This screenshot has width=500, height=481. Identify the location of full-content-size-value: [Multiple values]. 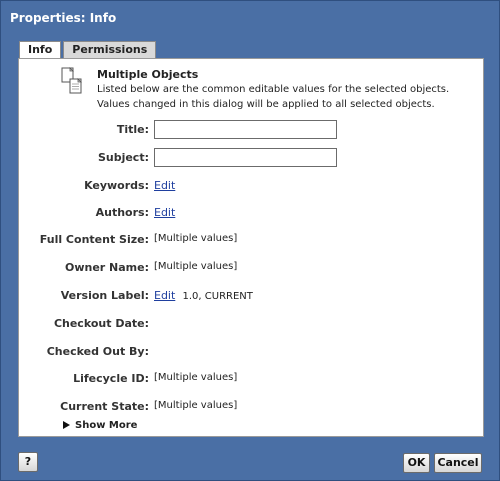
(196, 238).